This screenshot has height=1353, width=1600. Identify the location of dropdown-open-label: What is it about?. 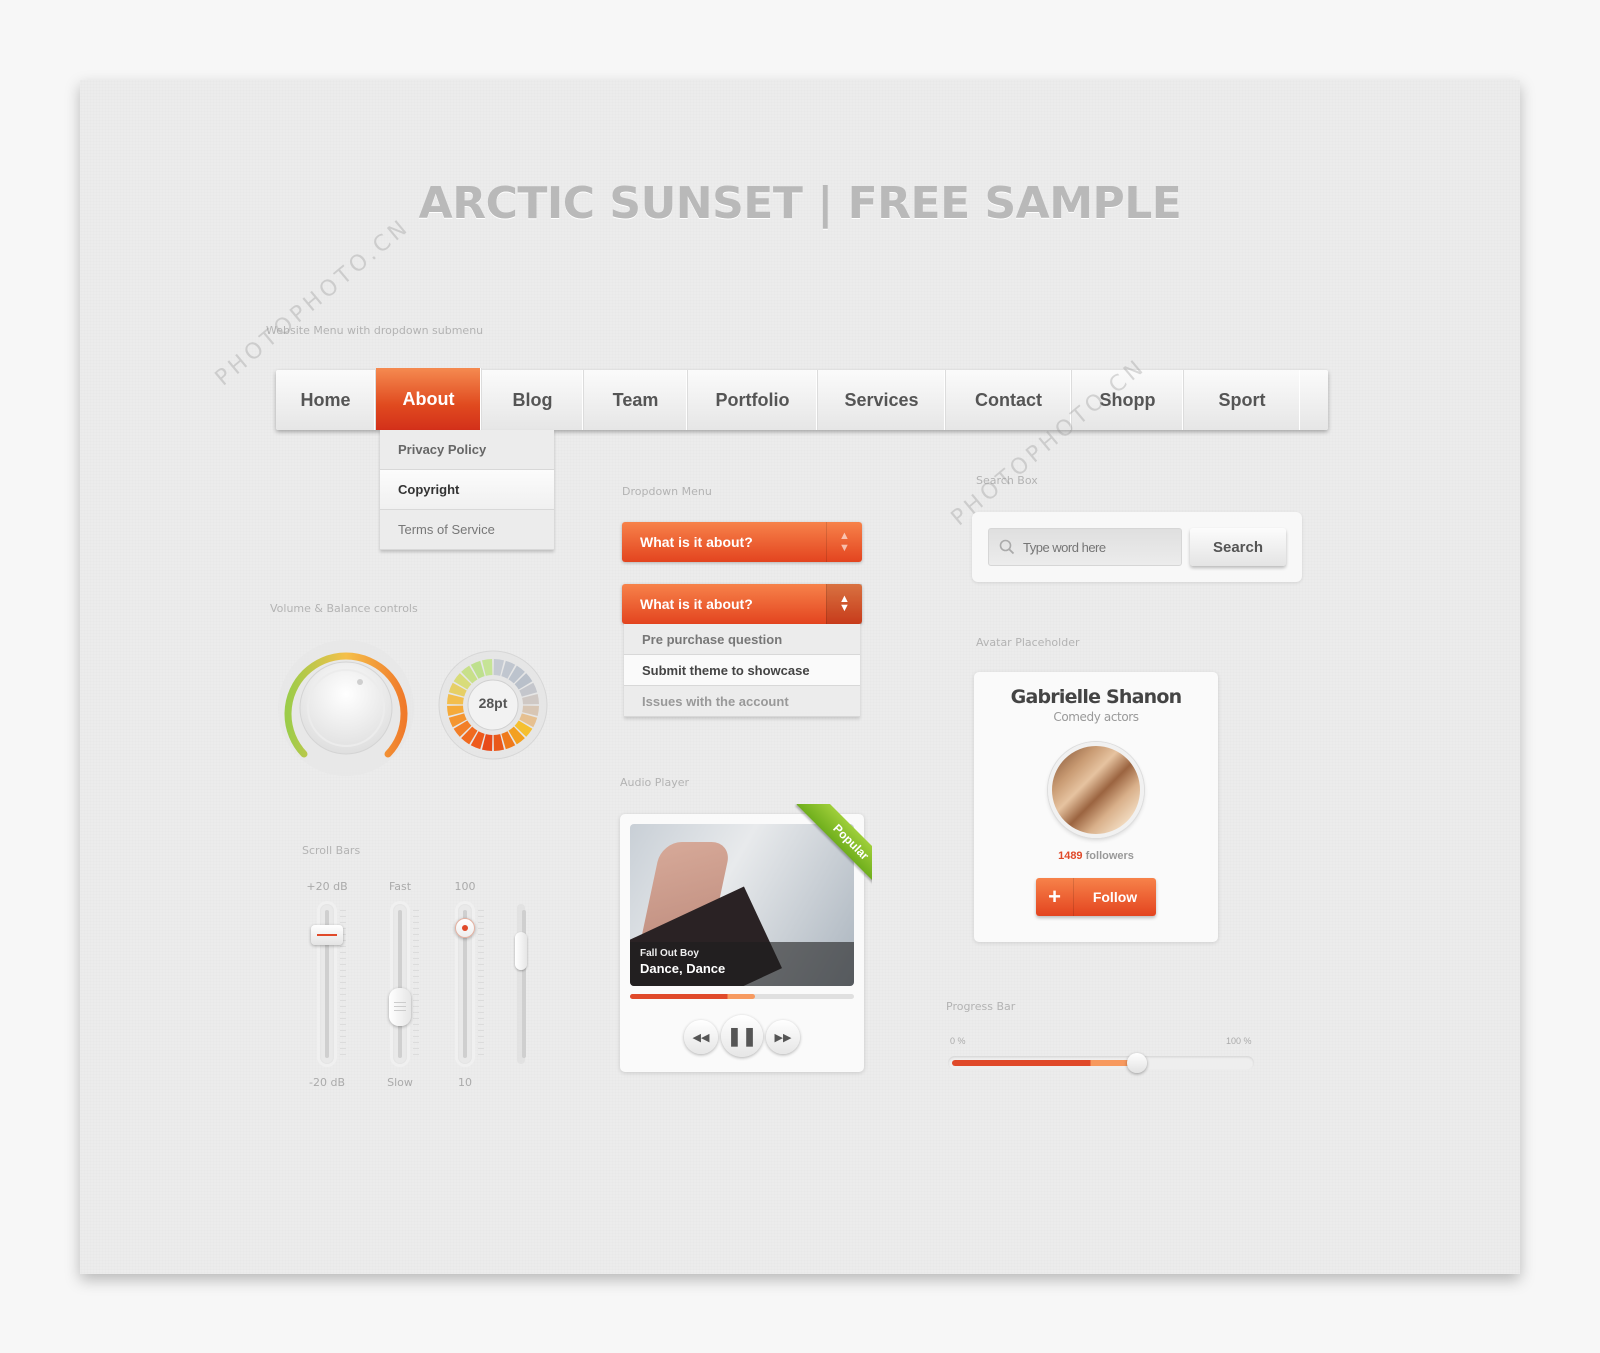
(696, 604).